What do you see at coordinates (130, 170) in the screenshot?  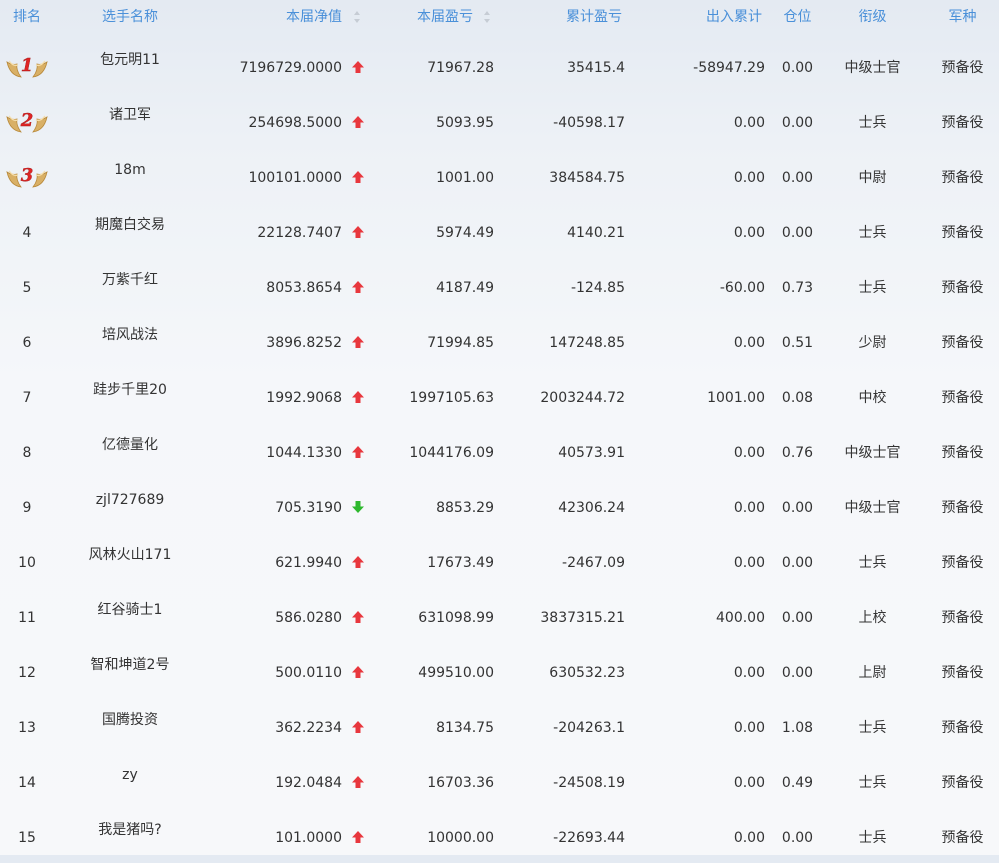 I see `player-name: 18m` at bounding box center [130, 170].